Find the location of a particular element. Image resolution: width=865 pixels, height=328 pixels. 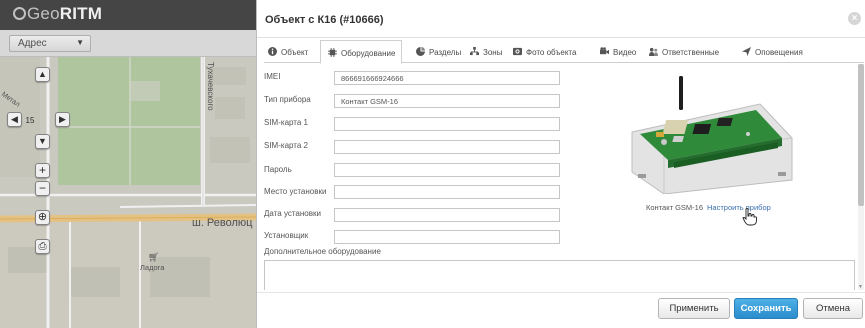

tab-label: Фото объекта is located at coordinates (551, 52).